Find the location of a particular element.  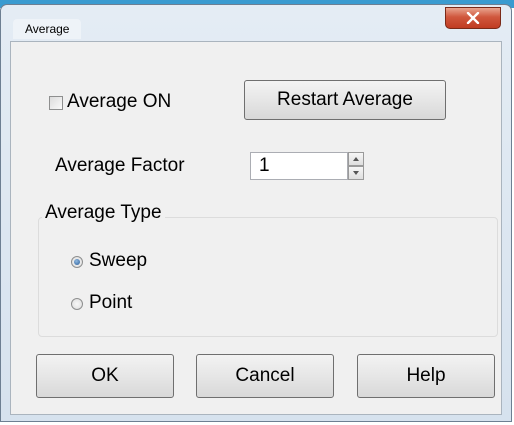

triangle-up-icon is located at coordinates (356, 159).